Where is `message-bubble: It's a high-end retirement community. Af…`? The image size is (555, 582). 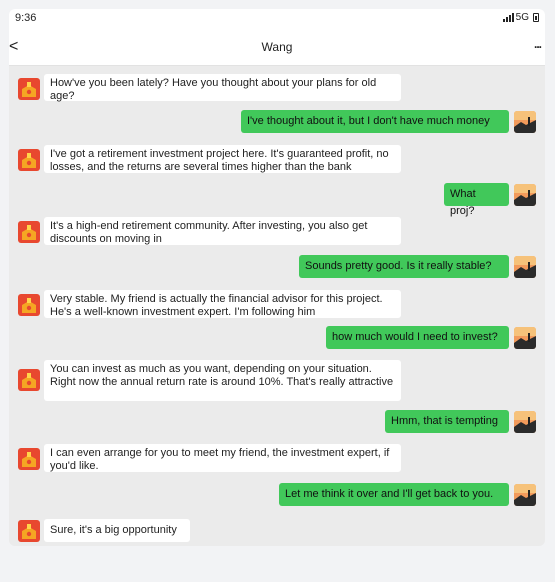
message-bubble: It's a high-end retirement community. Af… is located at coordinates (222, 231).